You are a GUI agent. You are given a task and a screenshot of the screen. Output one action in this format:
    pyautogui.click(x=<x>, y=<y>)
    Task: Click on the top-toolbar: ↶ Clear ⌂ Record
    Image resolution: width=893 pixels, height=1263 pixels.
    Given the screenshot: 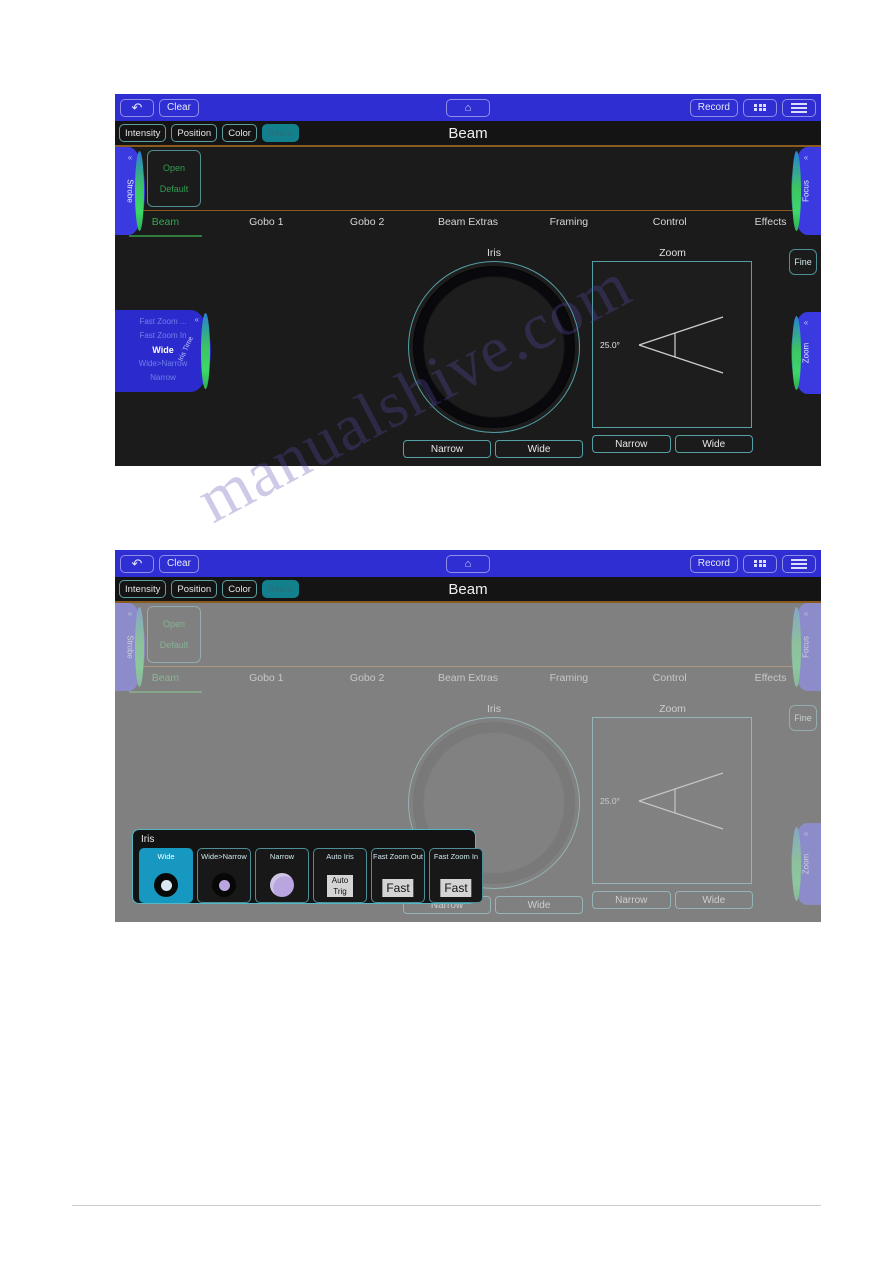 What is the action you would take?
    pyautogui.click(x=468, y=563)
    